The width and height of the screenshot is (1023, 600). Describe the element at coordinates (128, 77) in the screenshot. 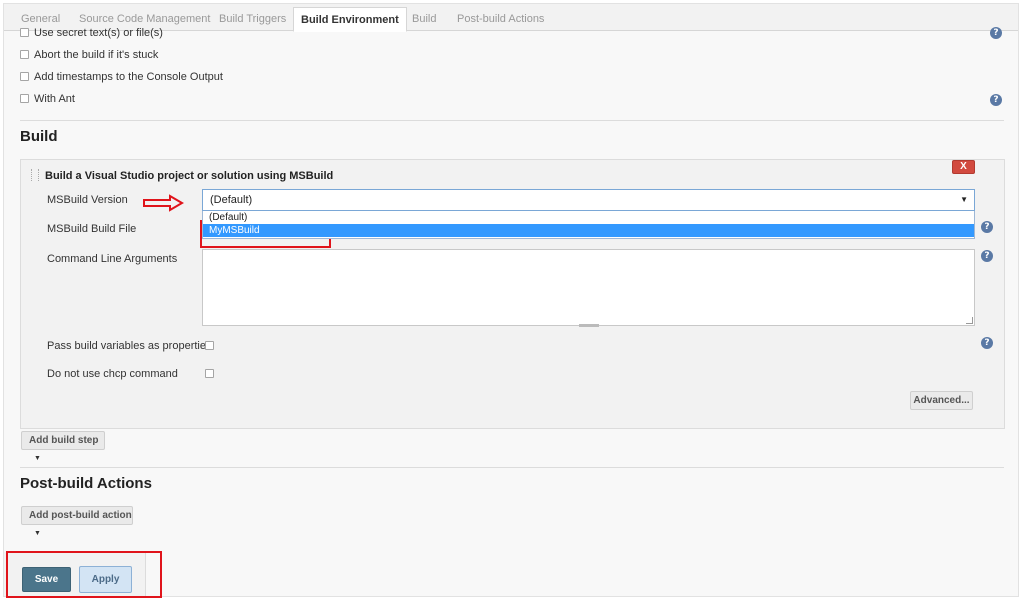

I see `timestamps-label: Add timestamps to the Console Output` at that location.